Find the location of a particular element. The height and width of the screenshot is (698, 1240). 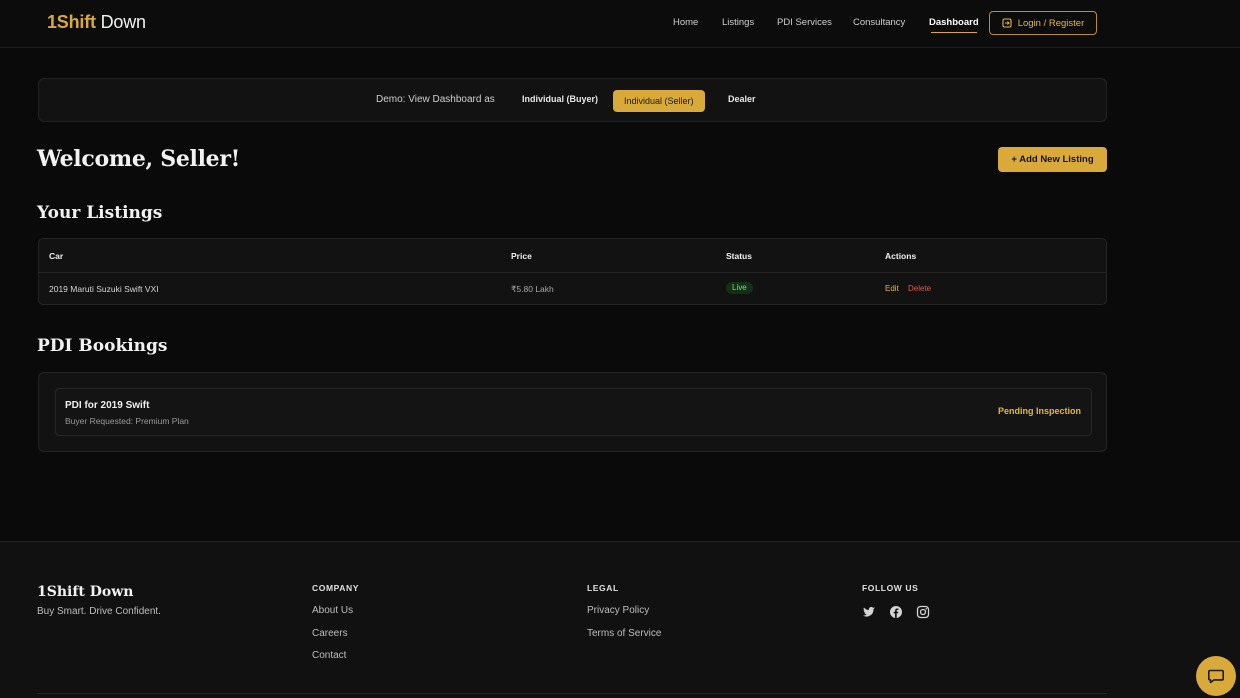

column-header-status: Status is located at coordinates (739, 256).